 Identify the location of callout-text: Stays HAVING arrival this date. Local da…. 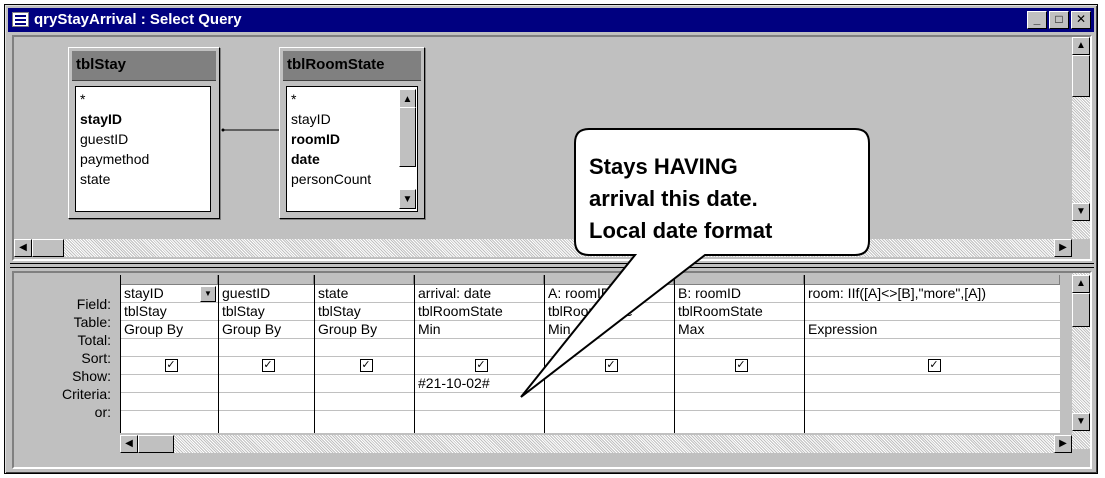
(729, 199).